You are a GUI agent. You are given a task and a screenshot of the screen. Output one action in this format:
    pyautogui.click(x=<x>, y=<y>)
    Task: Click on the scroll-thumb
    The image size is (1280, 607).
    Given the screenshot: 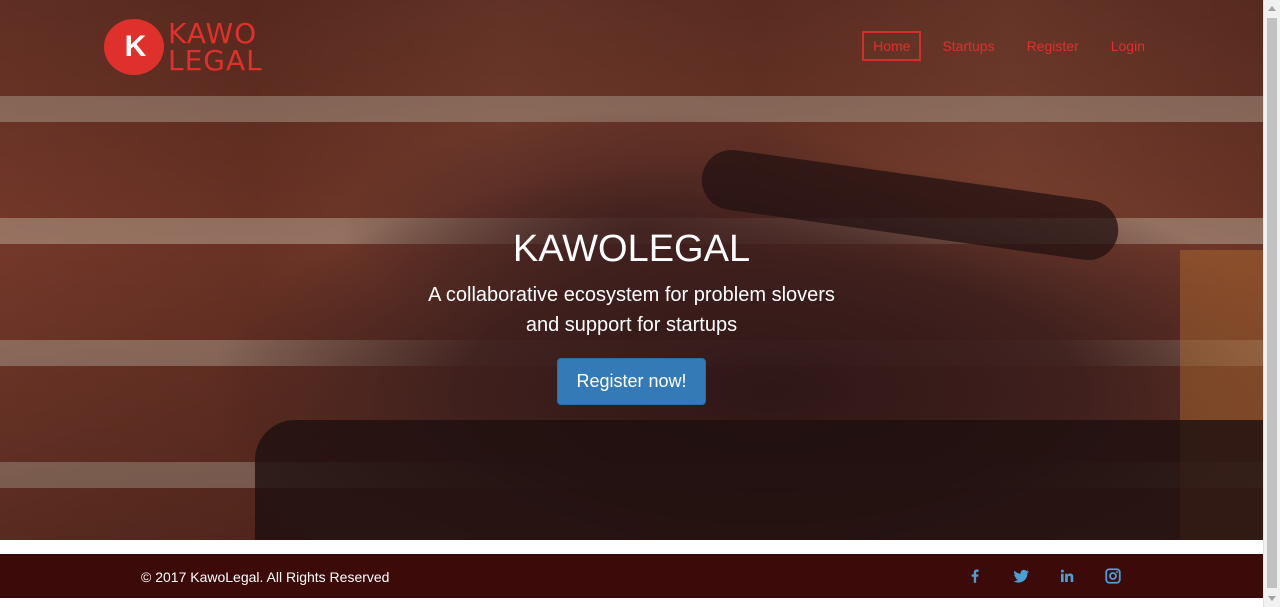 What is the action you would take?
    pyautogui.click(x=1272, y=303)
    